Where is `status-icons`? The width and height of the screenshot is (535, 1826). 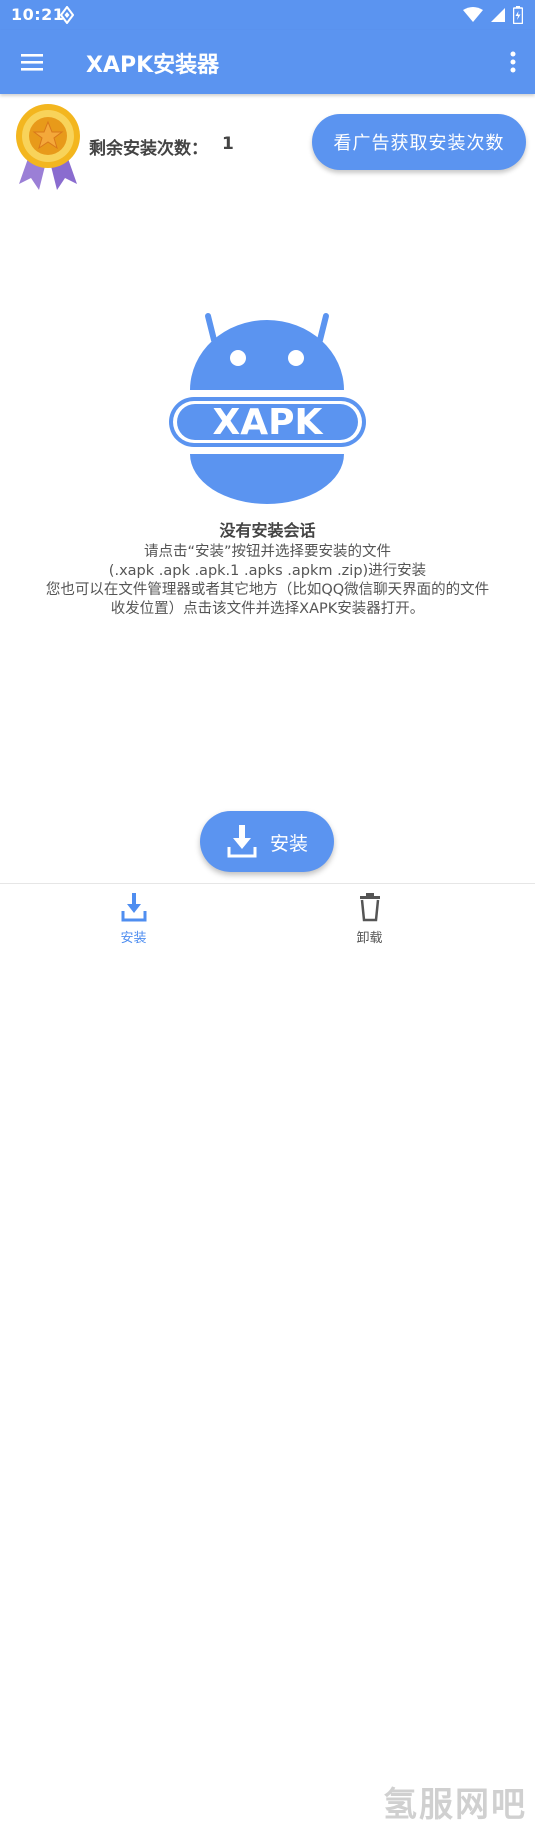
status-icons is located at coordinates (493, 17).